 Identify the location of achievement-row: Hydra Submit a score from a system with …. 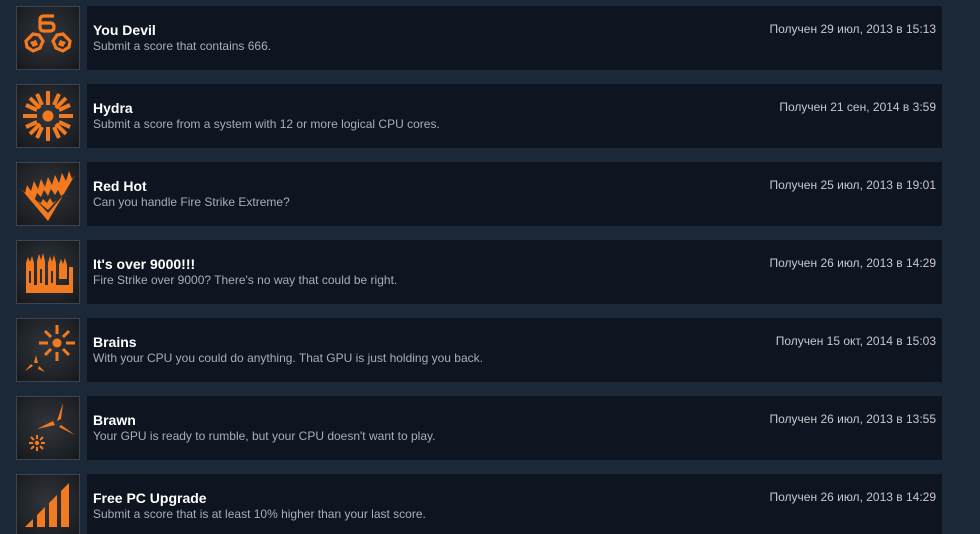
(479, 116).